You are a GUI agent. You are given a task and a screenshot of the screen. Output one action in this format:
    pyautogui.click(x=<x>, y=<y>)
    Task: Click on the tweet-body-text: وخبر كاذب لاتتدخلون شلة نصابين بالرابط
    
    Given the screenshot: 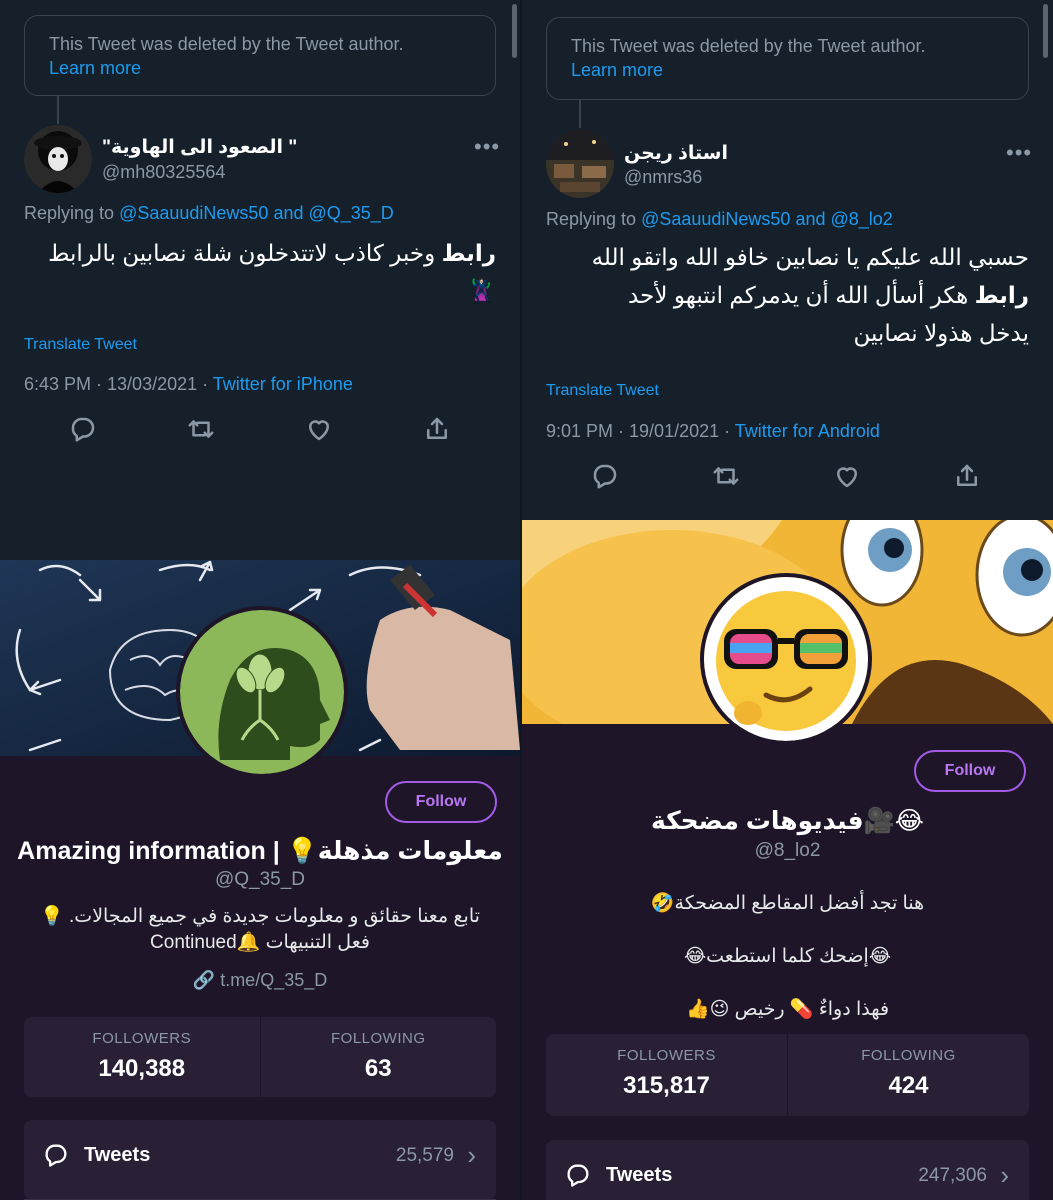 What is the action you would take?
    pyautogui.click(x=245, y=253)
    